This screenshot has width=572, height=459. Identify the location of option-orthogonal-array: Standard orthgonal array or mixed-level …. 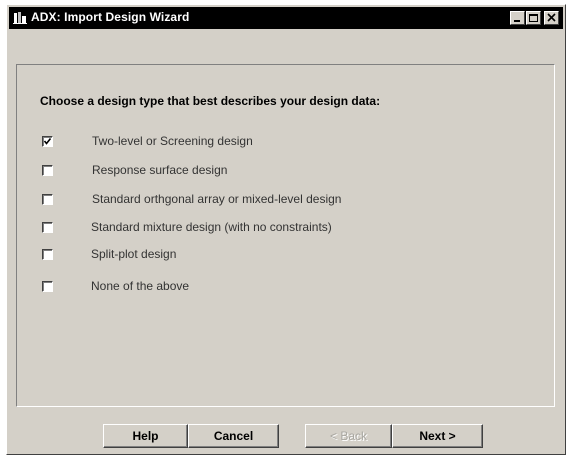
(191, 199).